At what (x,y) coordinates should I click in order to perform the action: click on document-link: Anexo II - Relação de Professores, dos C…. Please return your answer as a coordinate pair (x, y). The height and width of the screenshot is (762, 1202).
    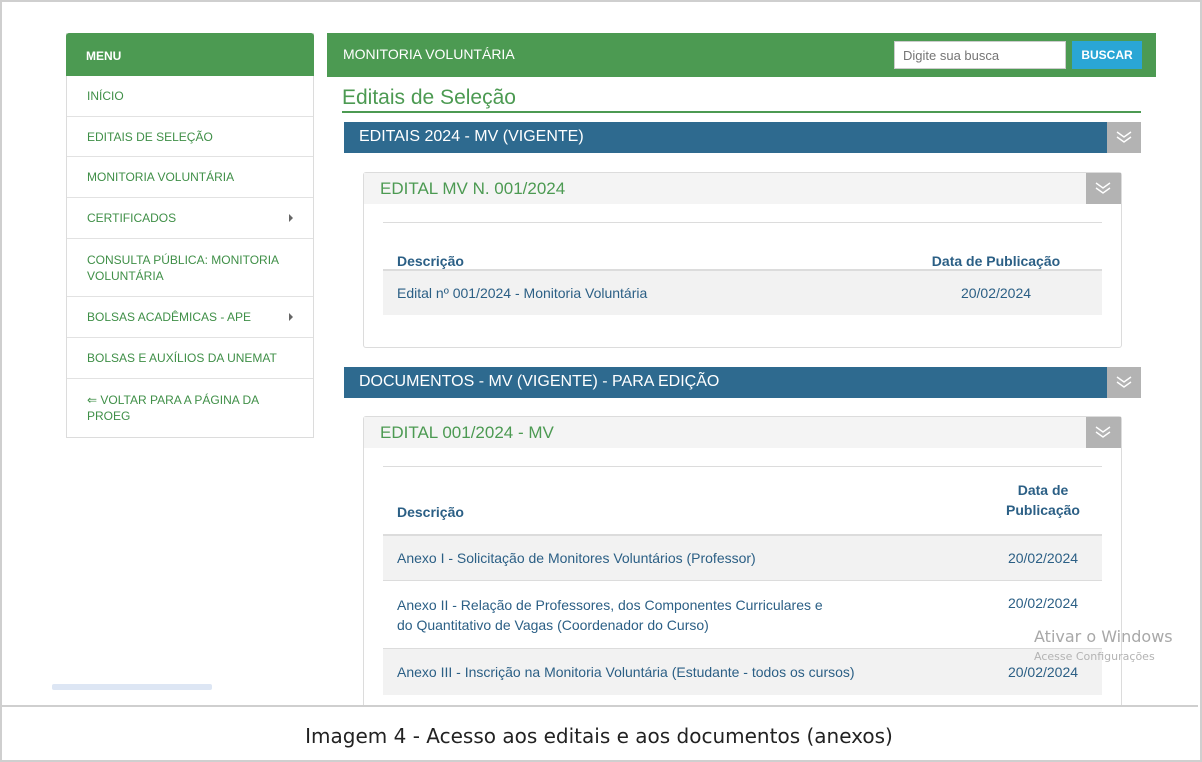
    Looking at the image, I should click on (683, 614).